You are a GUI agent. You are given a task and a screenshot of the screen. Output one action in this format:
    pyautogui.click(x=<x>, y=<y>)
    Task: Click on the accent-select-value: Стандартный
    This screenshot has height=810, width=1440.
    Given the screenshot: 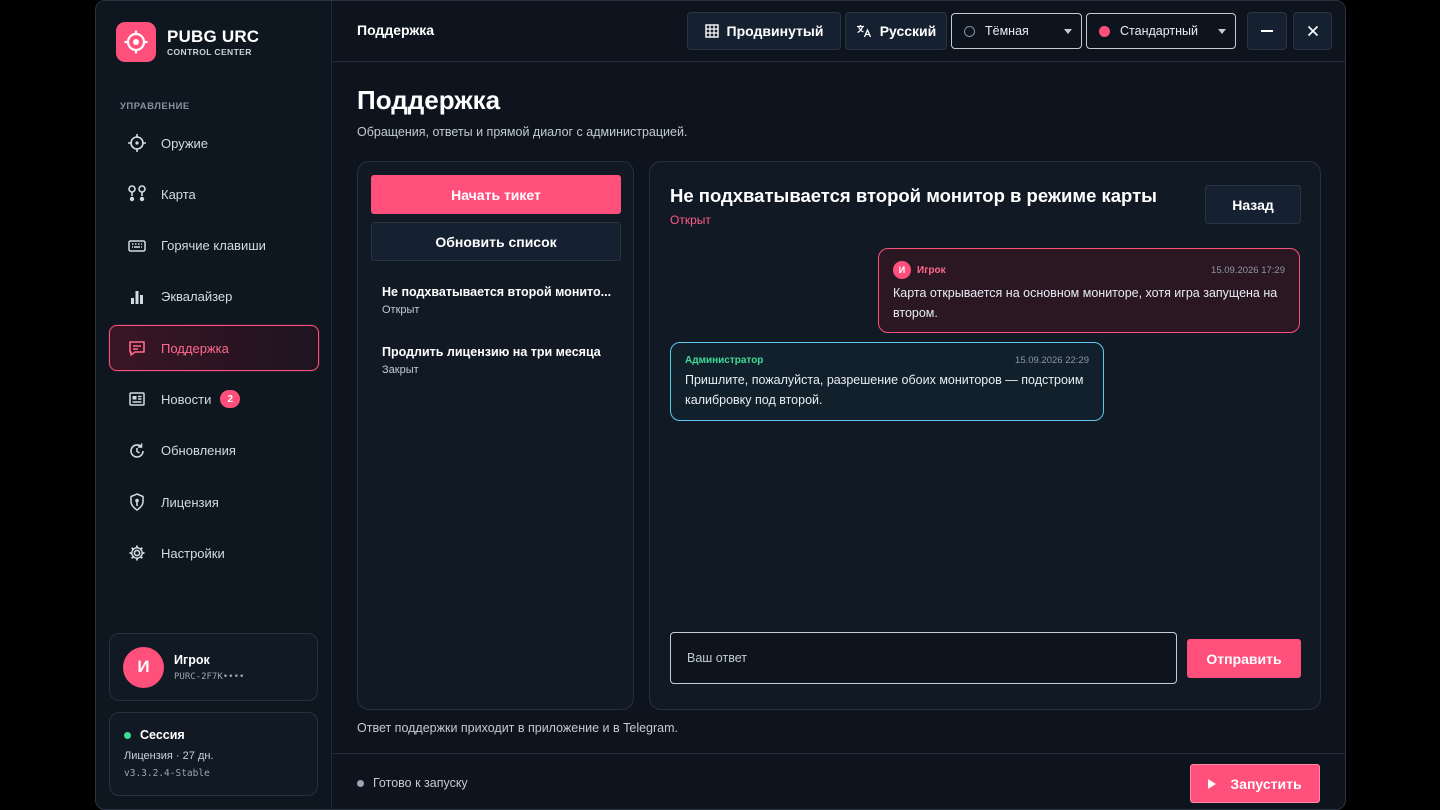 What is the action you would take?
    pyautogui.click(x=1159, y=31)
    